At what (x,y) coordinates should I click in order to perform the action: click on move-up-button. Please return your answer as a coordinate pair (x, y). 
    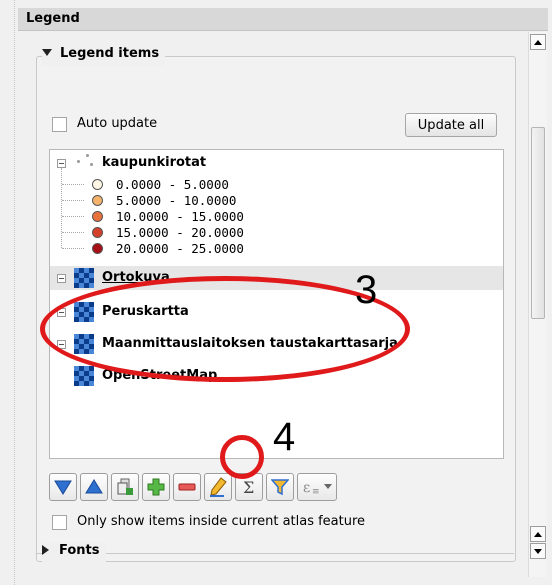
    Looking at the image, I should click on (94, 487).